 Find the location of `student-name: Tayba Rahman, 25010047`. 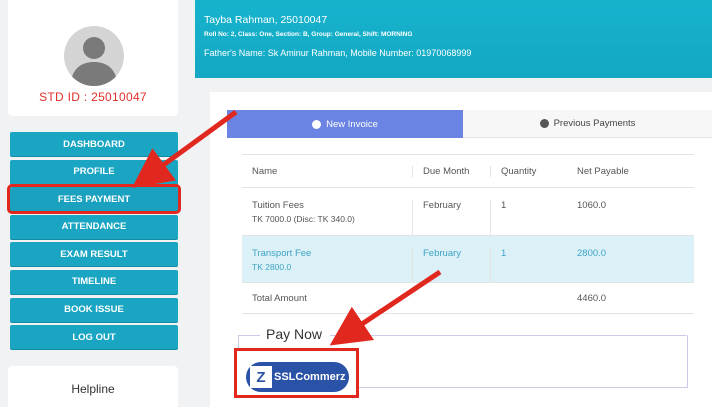

student-name: Tayba Rahman, 25010047 is located at coordinates (266, 20).